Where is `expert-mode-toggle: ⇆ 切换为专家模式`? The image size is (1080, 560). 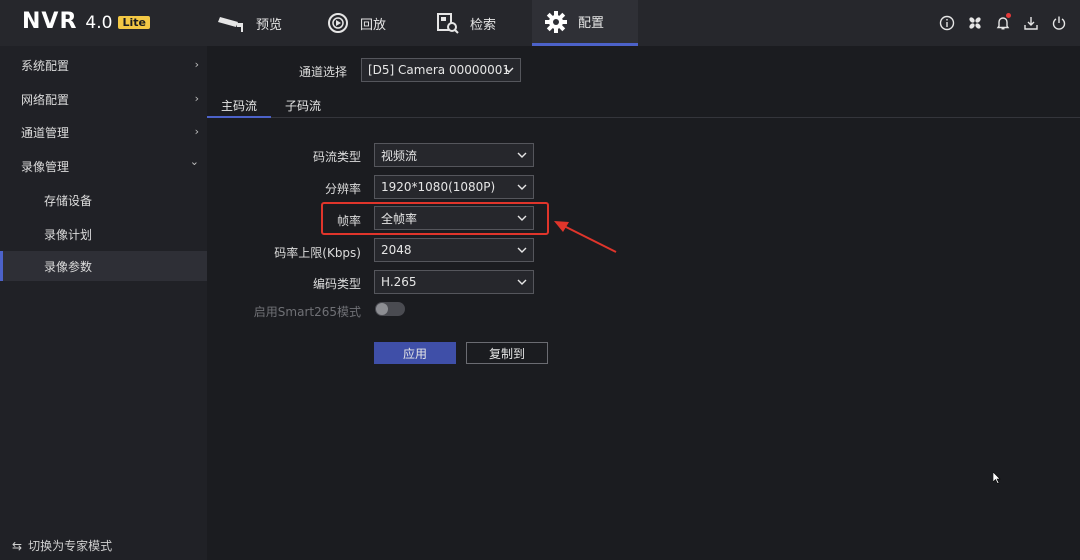
expert-mode-toggle: ⇆ 切换为专家模式 is located at coordinates (62, 545).